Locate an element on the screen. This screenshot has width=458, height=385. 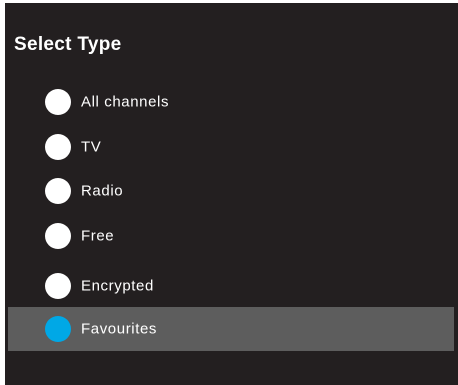
radio-button-selected-icon is located at coordinates (58, 329).